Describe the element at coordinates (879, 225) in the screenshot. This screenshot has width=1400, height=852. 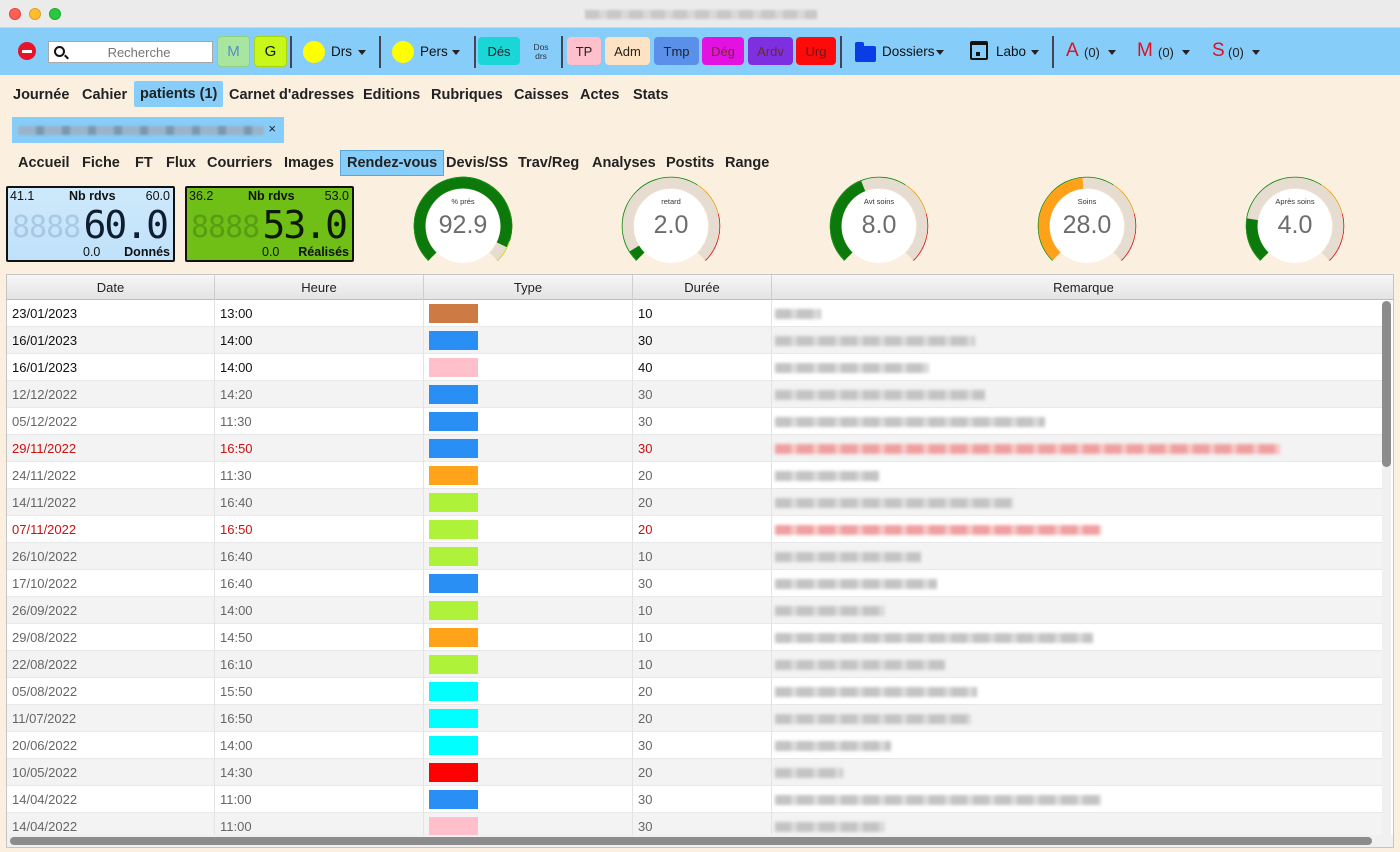
I see `gauge-value: 8.0` at that location.